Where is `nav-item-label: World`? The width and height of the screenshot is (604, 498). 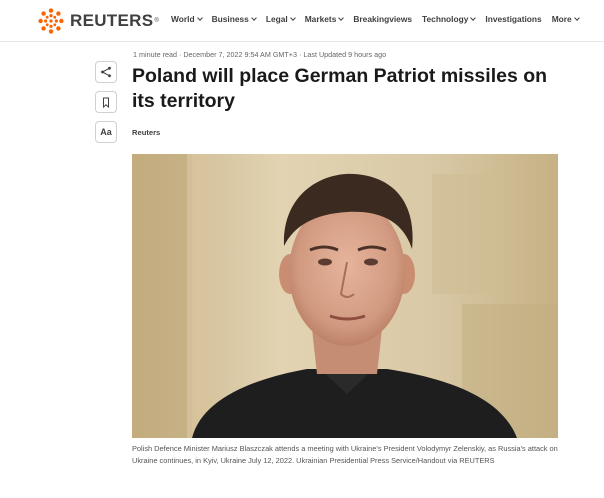
nav-item-label: World is located at coordinates (183, 19).